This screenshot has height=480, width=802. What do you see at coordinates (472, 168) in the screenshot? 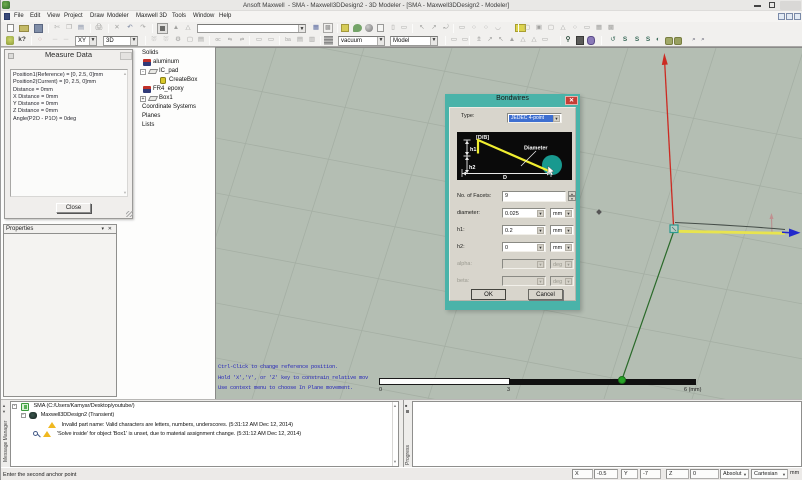
I see `svg-text: h2` at bounding box center [472, 168].